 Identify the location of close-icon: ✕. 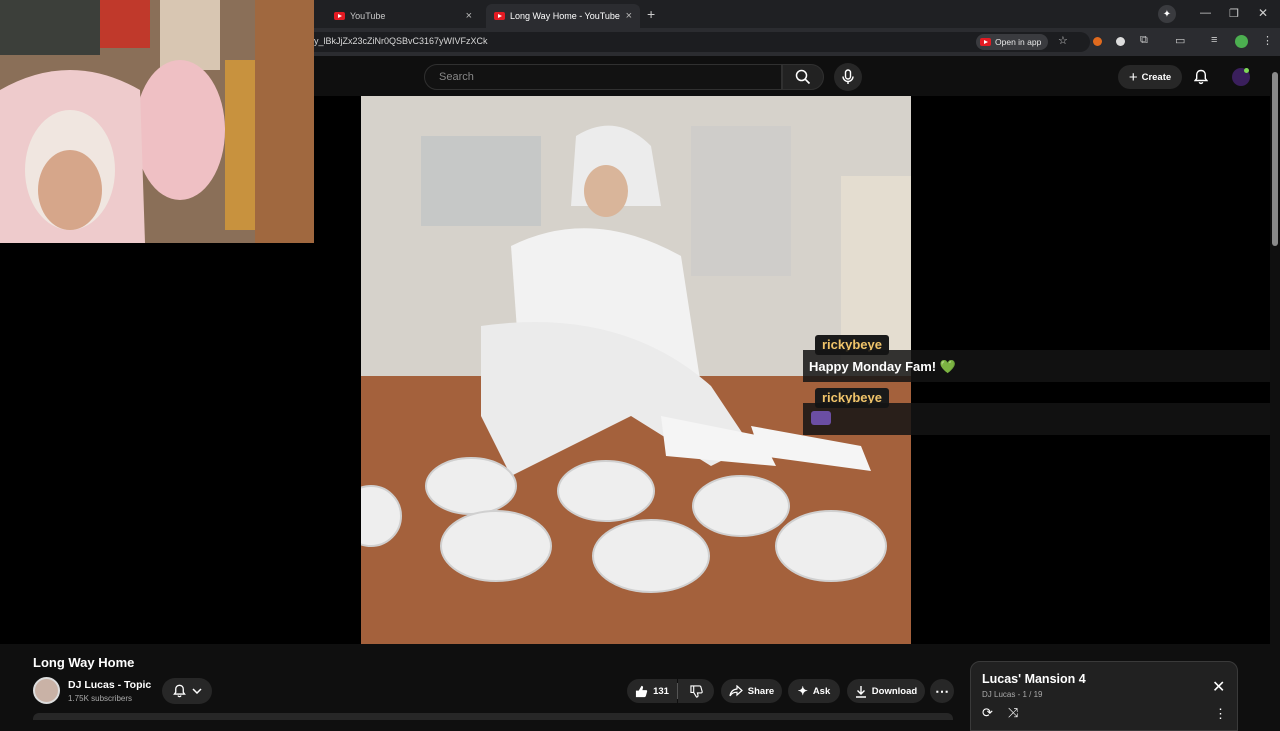
(1218, 687).